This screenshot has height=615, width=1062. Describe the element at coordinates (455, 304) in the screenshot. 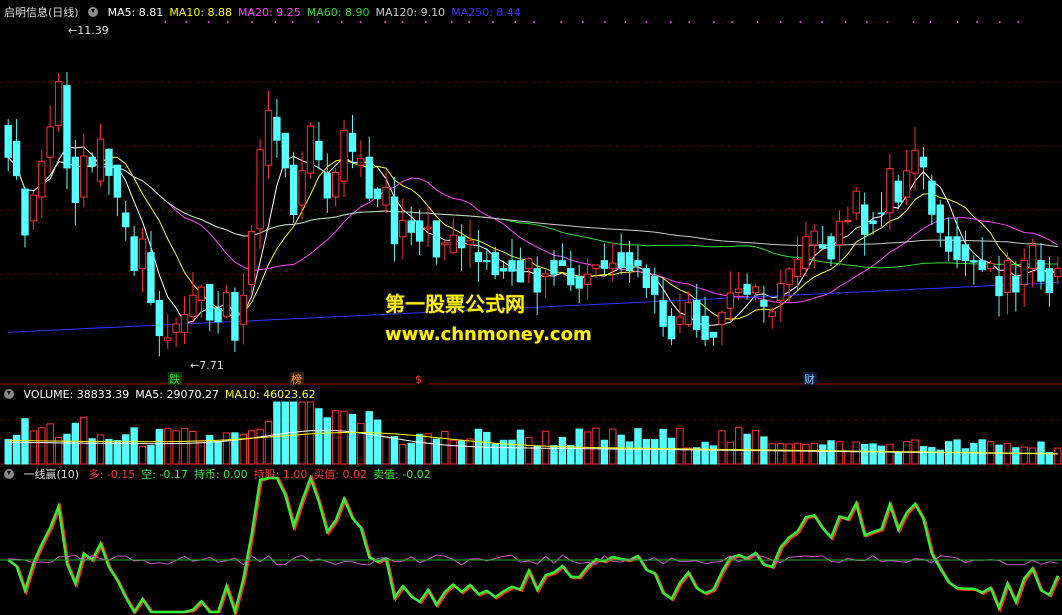

I see `watermark-title: 第一股票公式网` at that location.